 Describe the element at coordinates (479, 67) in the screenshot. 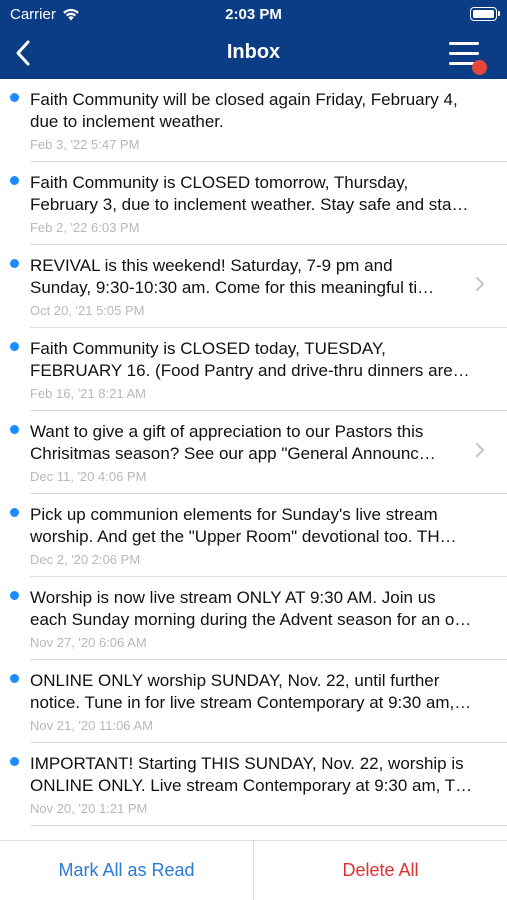

I see `notification-badge` at that location.